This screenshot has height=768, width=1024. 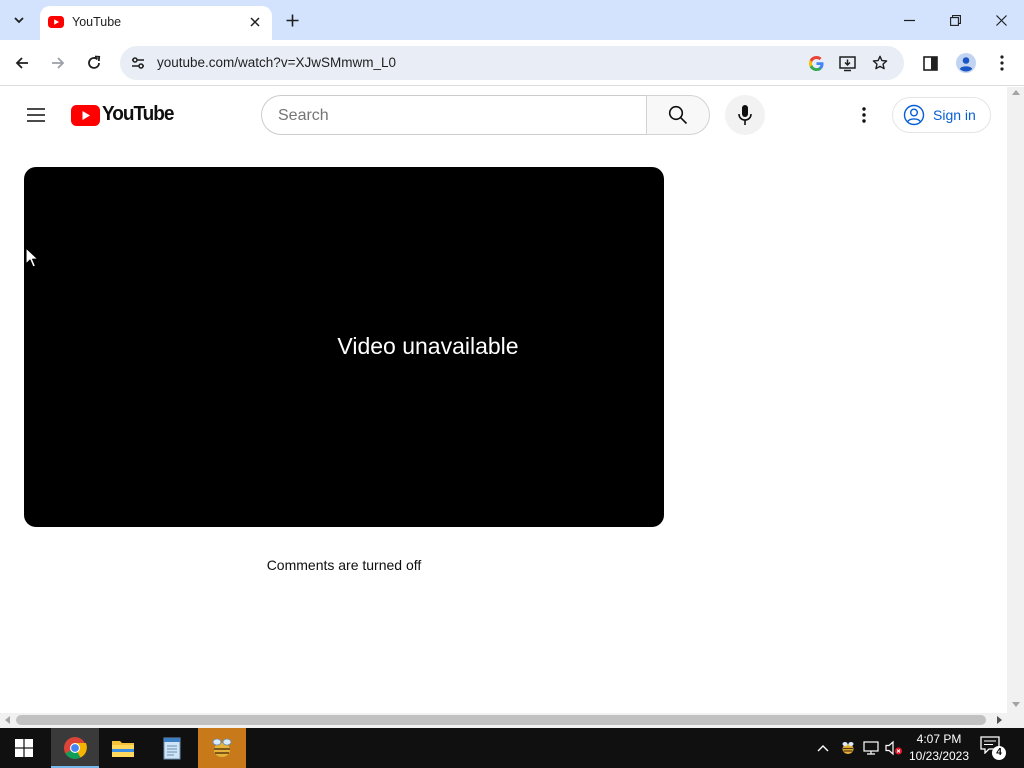 What do you see at coordinates (138, 114) in the screenshot?
I see `youtube-logo-text: YouTube` at bounding box center [138, 114].